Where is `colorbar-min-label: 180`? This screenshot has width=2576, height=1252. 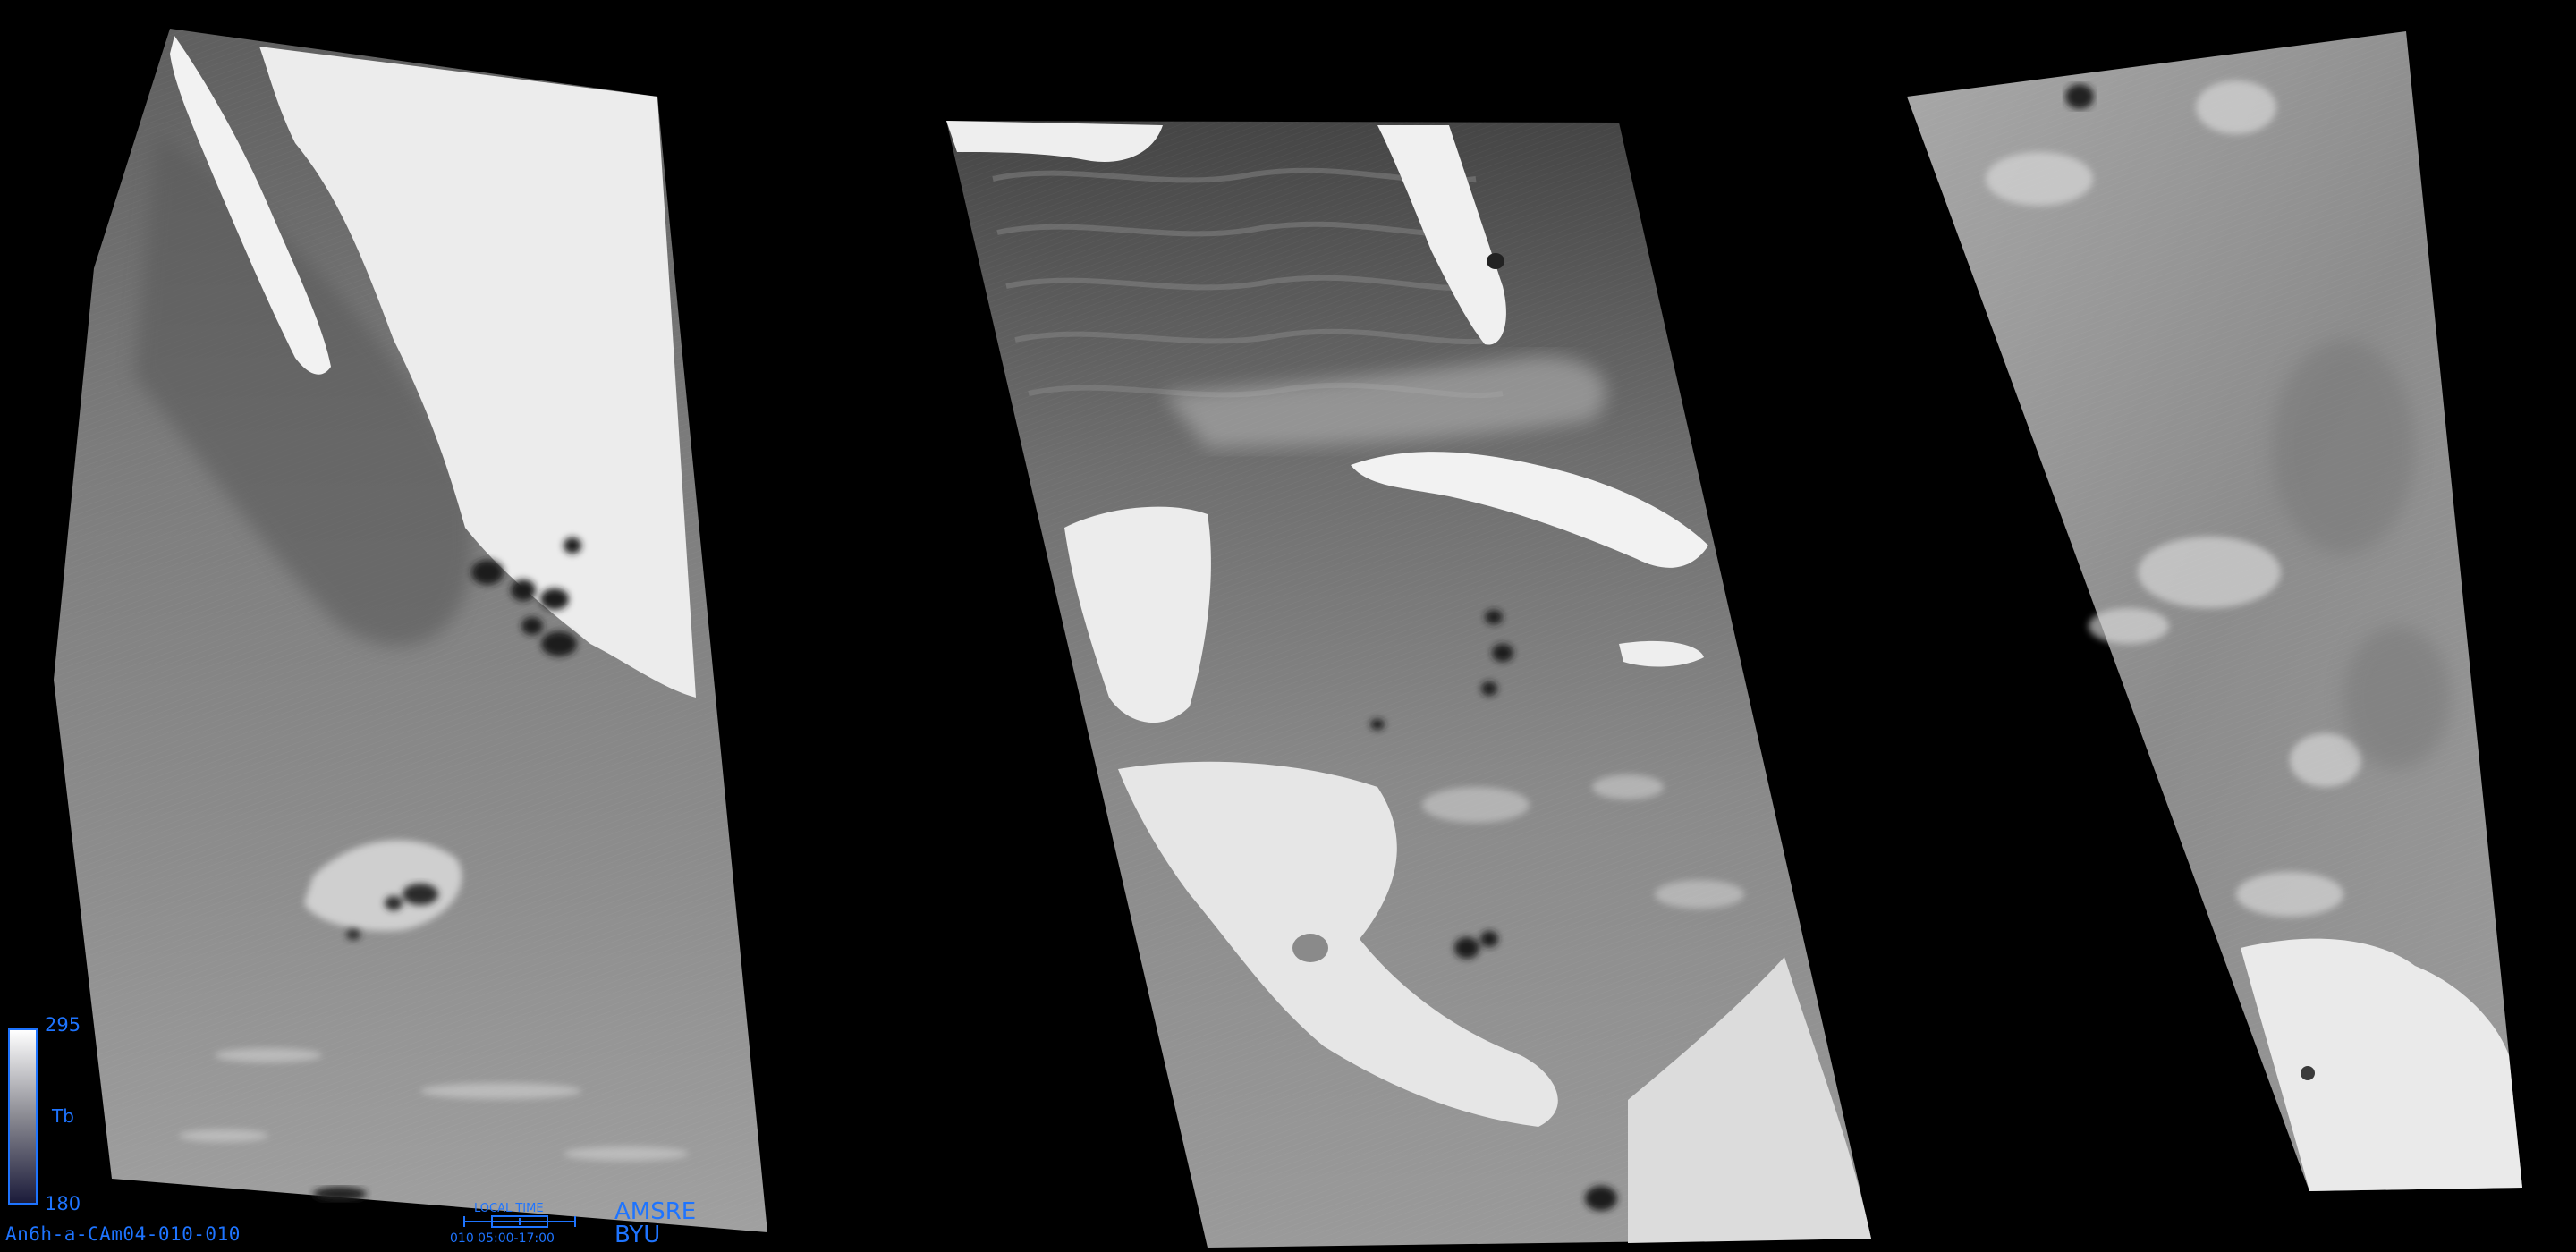 colorbar-min-label: 180 is located at coordinates (63, 1203).